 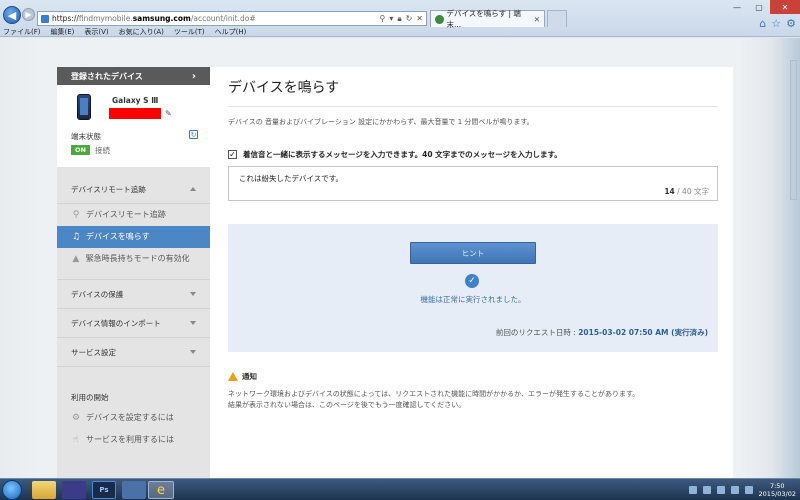 I want to click on message-textarea: これは紛失したデバイスです。 14 / 40 文字, so click(x=473, y=183).